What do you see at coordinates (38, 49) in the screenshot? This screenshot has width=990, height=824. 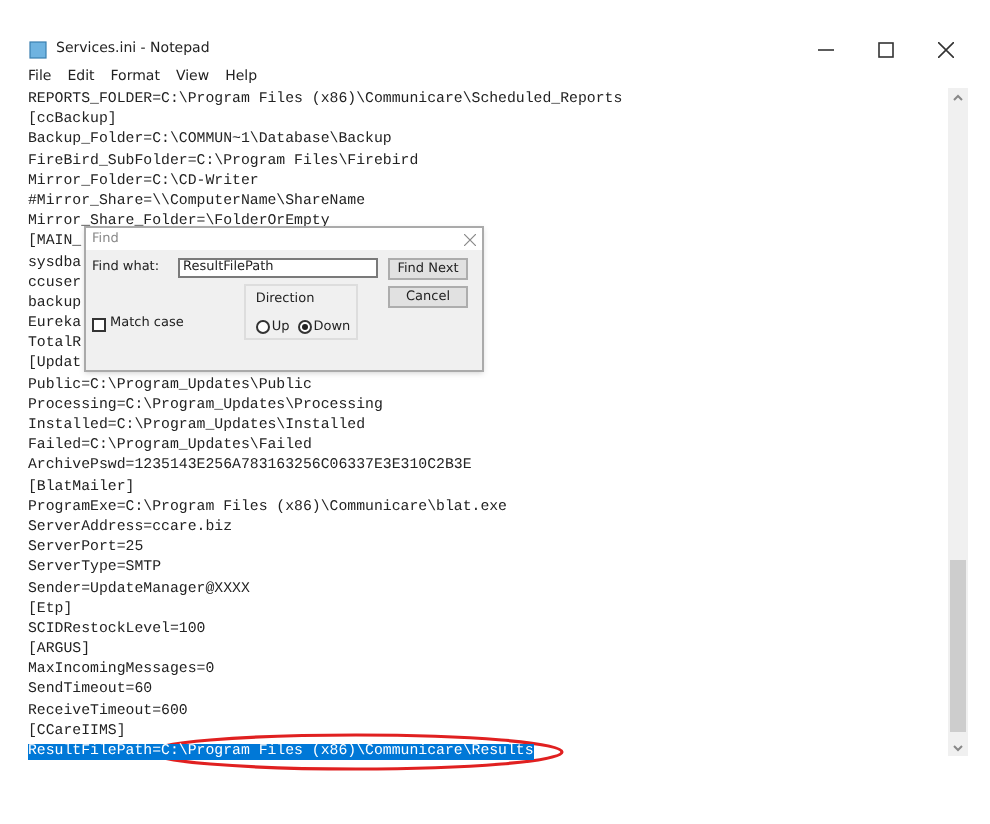 I see `notepad-icon` at bounding box center [38, 49].